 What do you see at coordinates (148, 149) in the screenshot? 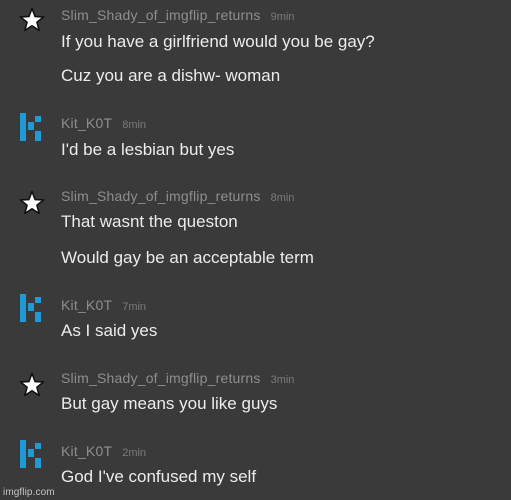
I see `message-text: I'd be a lesbian but yes` at bounding box center [148, 149].